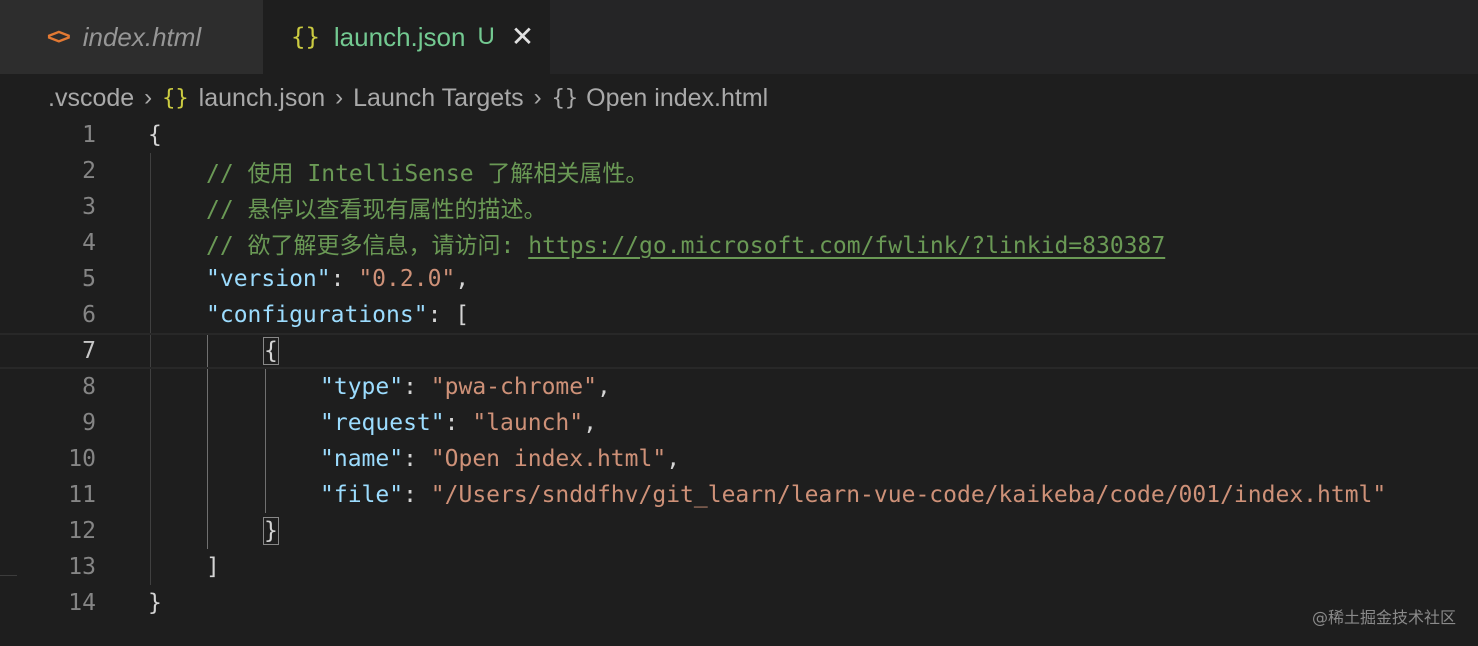 Image resolution: width=1478 pixels, height=646 pixels. What do you see at coordinates (438, 98) in the screenshot?
I see `breadcrumb-section: Launch Targets` at bounding box center [438, 98].